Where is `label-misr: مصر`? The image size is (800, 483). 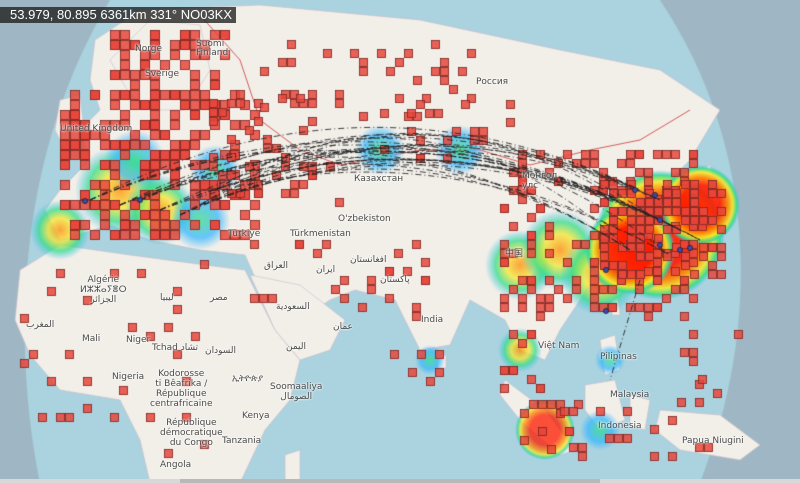 label-misr: مصر is located at coordinates (219, 298).